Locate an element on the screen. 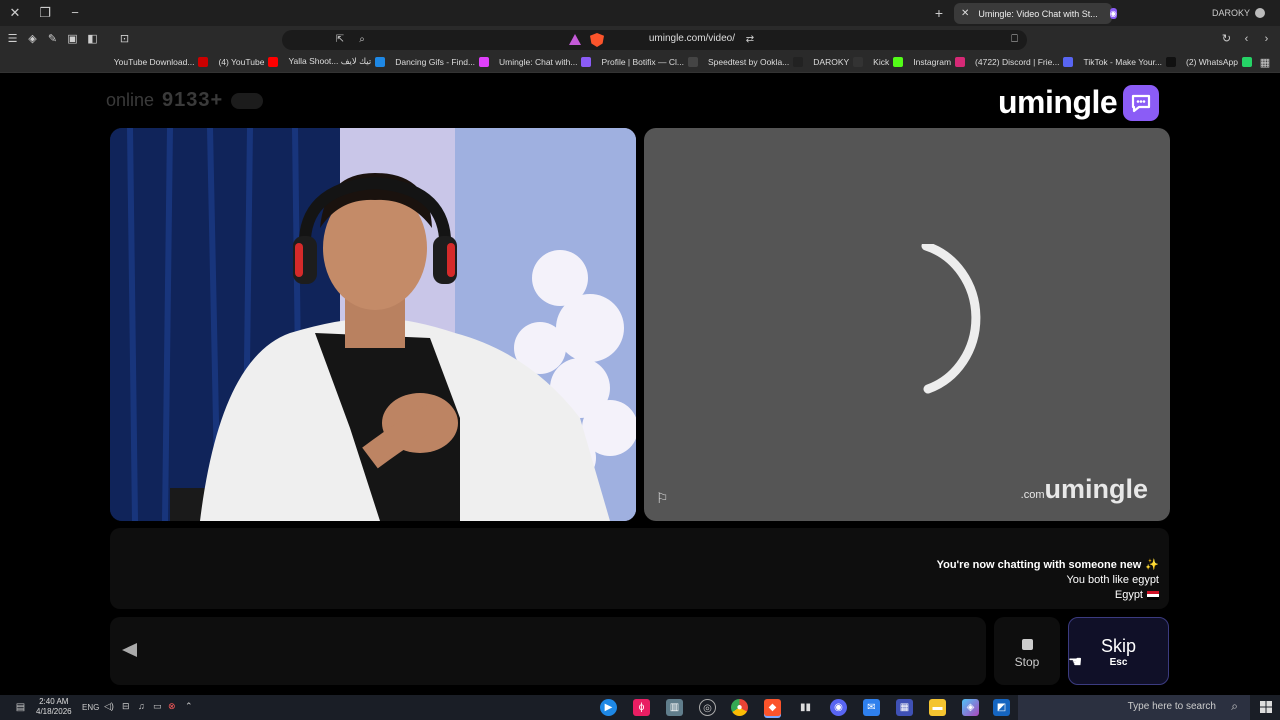 The height and width of the screenshot is (720, 1280). bookmark-item: (2) WhatsApp is located at coordinates (1219, 61).